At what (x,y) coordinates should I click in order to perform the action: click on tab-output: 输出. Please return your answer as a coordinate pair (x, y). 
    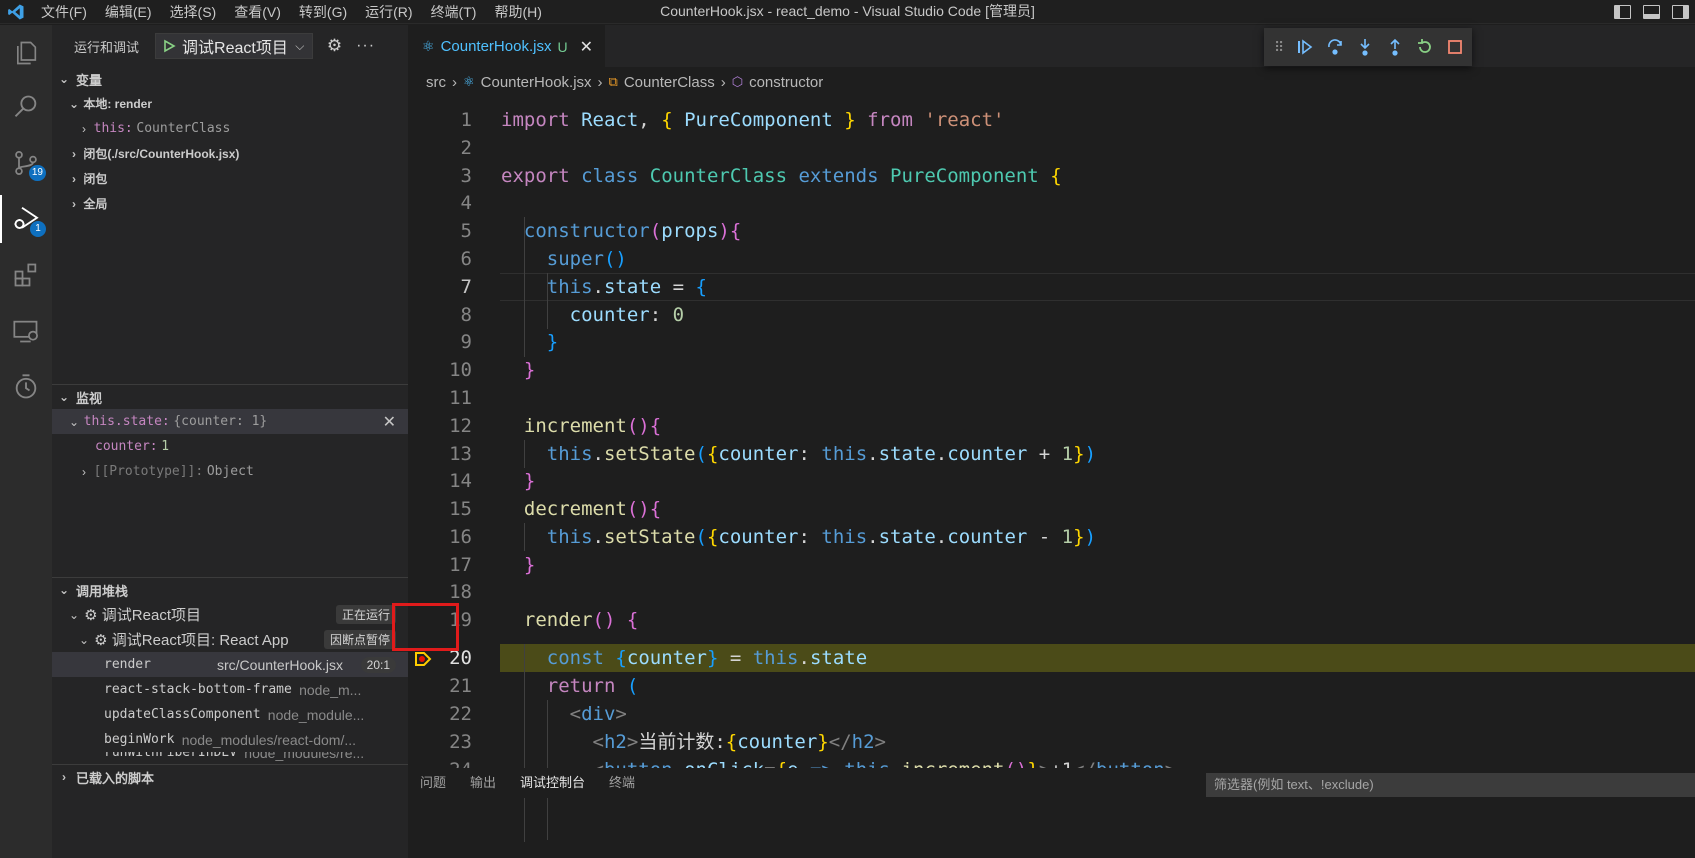
    Looking at the image, I should click on (483, 783).